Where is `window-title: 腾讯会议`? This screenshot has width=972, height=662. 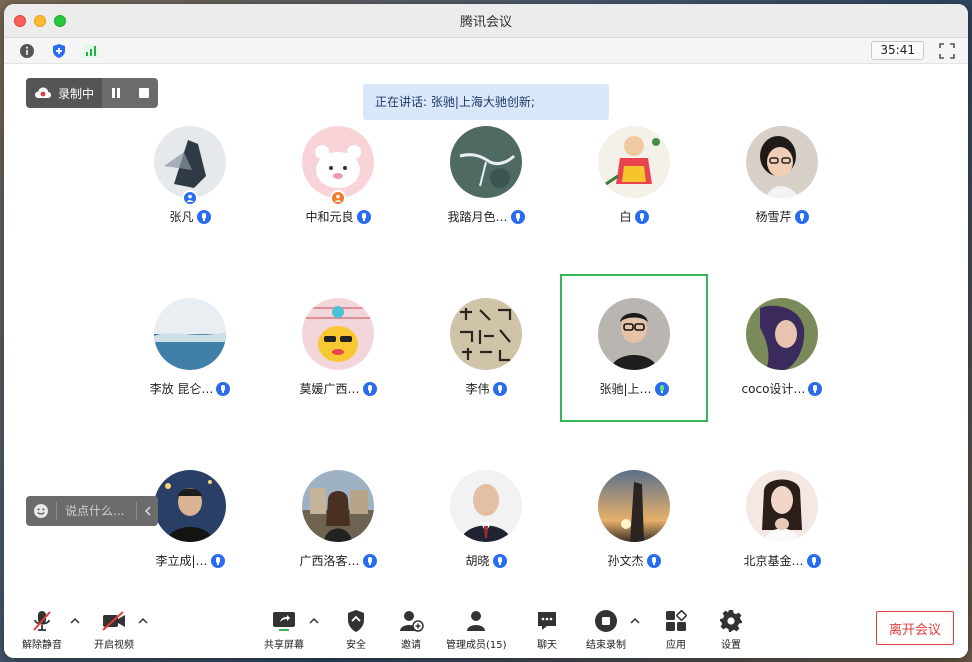 window-title: 腾讯会议 is located at coordinates (485, 22).